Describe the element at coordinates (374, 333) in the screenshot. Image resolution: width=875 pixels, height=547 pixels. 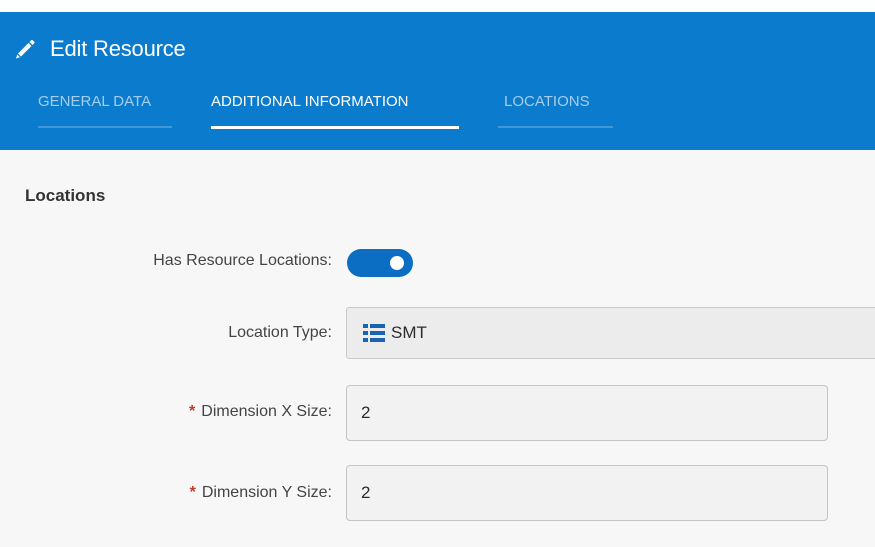
I see `list-icon` at that location.